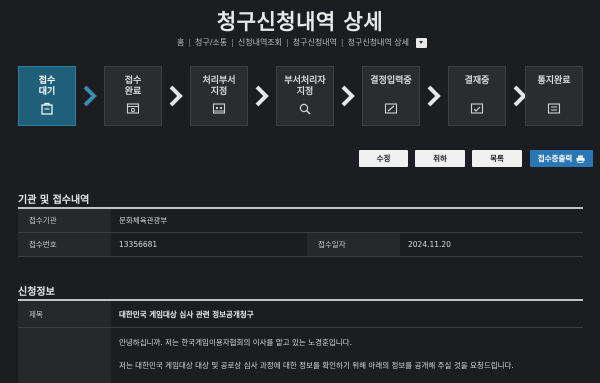  Describe the element at coordinates (64, 244) in the screenshot. I see `reception-number-label: 접수번호` at that location.